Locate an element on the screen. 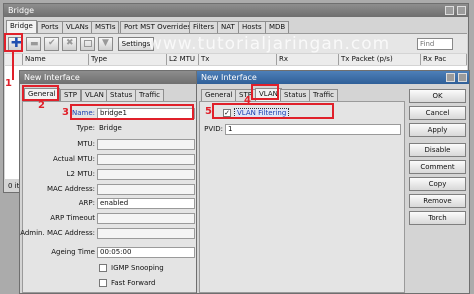  minus-icon: ▬ is located at coordinates (34, 44).